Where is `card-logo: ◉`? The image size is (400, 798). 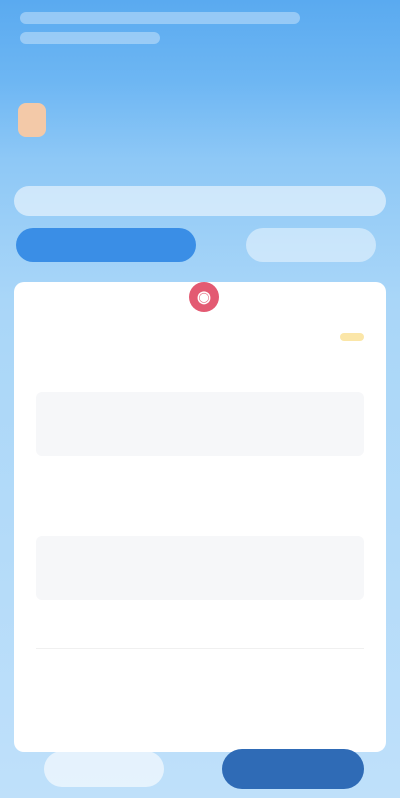
card-logo: ◉ is located at coordinates (204, 297).